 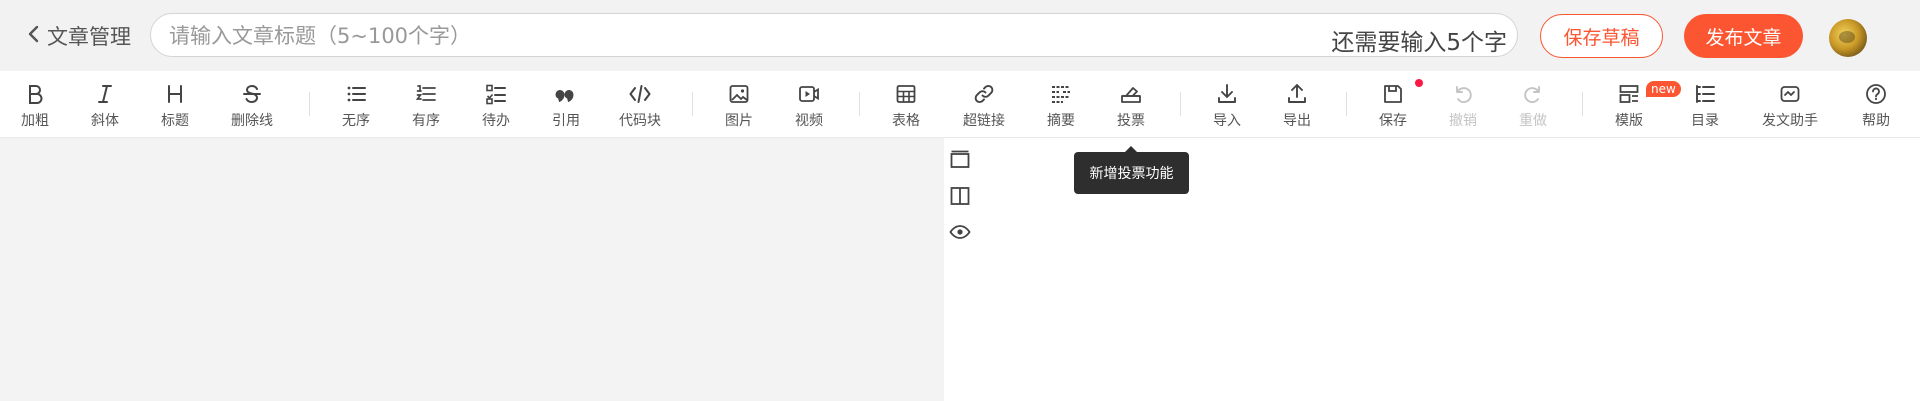 What do you see at coordinates (1790, 94) in the screenshot?
I see `assistant-icon` at bounding box center [1790, 94].